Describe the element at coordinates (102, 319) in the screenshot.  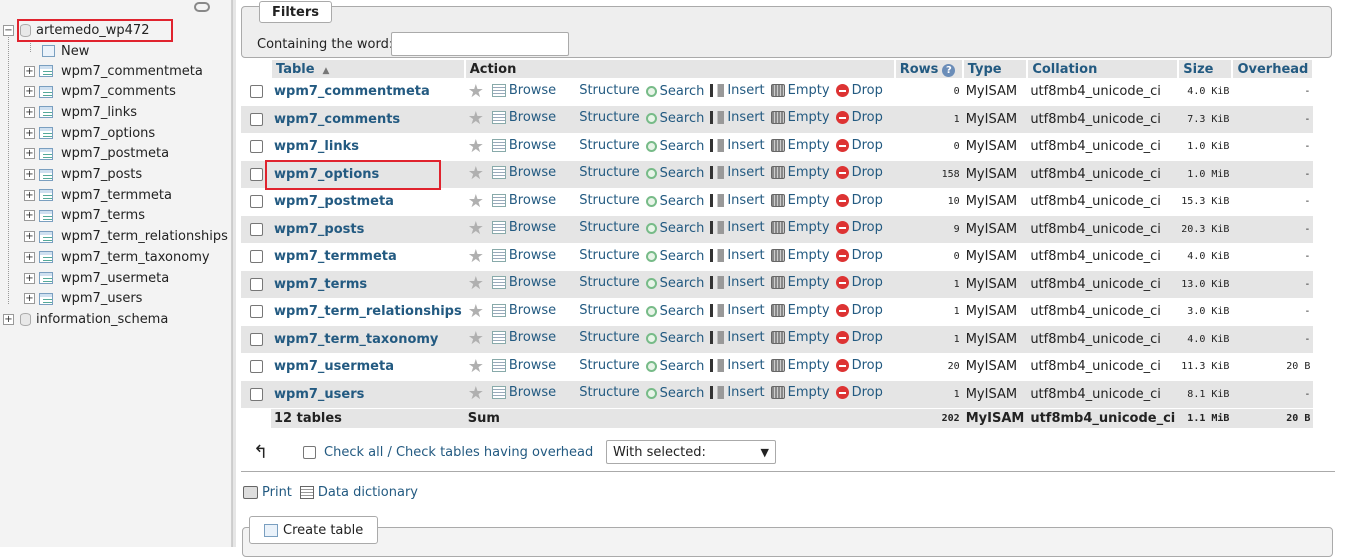
I see `nav-other-db-name: information_schema` at that location.